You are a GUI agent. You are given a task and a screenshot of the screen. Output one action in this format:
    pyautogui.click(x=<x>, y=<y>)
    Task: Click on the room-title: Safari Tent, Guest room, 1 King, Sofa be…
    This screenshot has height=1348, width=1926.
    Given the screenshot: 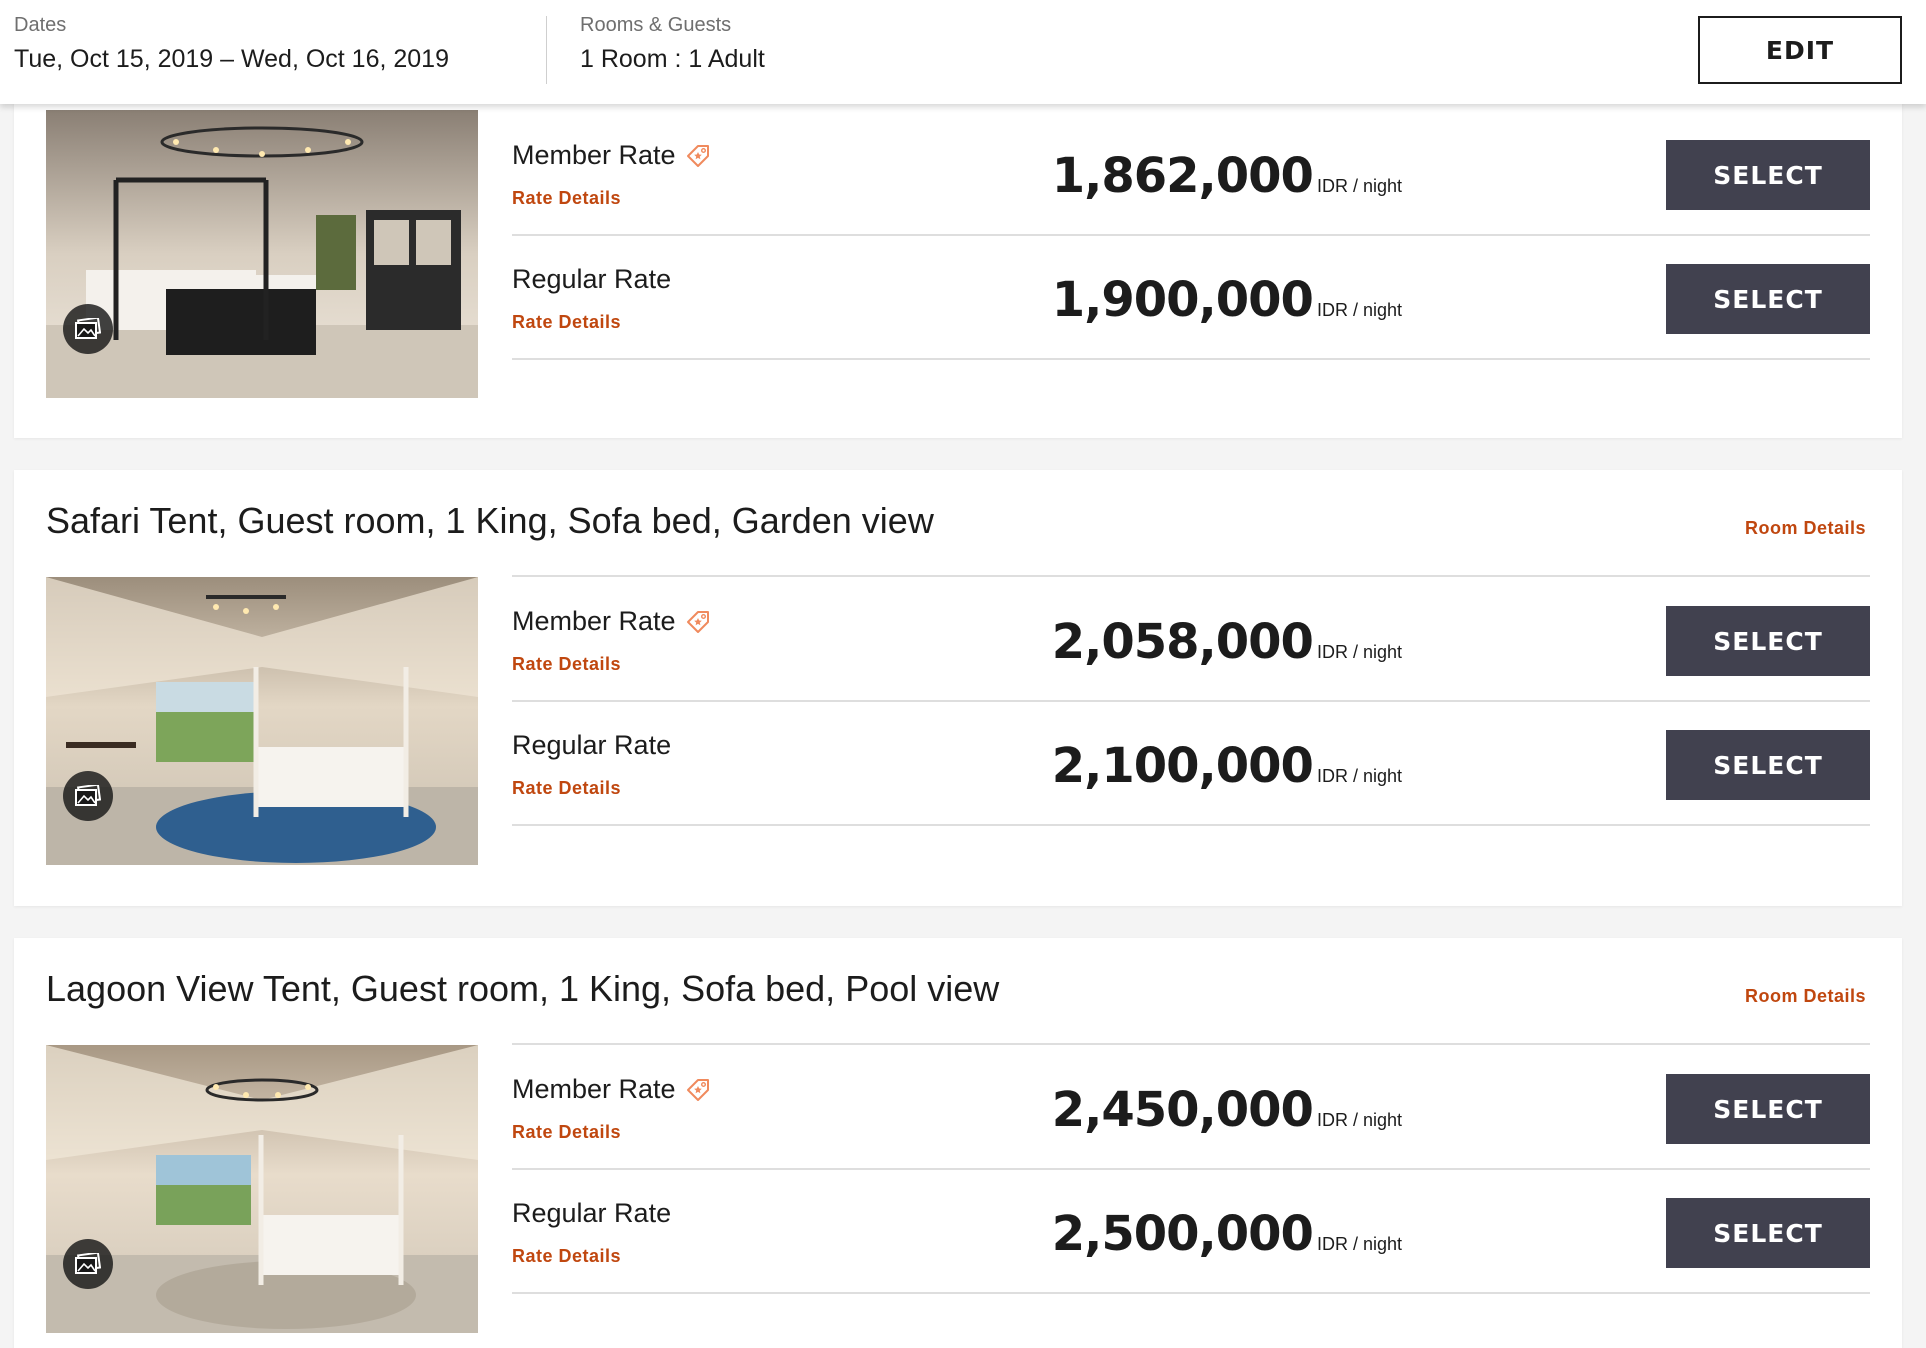 What is the action you would take?
    pyautogui.click(x=490, y=520)
    